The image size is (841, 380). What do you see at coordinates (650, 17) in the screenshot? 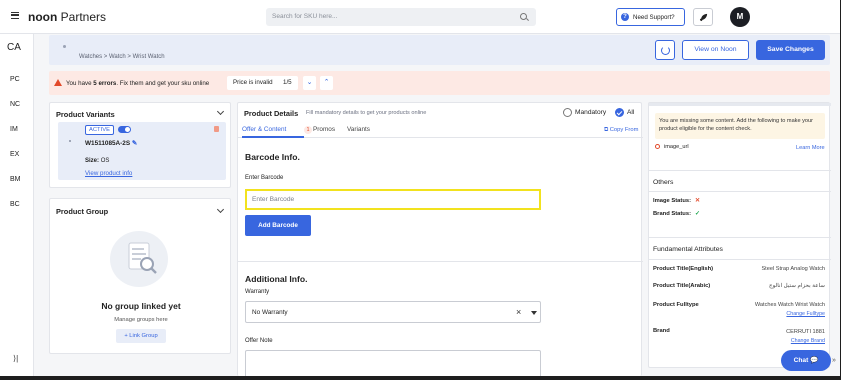
I see `need-support-button: ? Need Support?` at bounding box center [650, 17].